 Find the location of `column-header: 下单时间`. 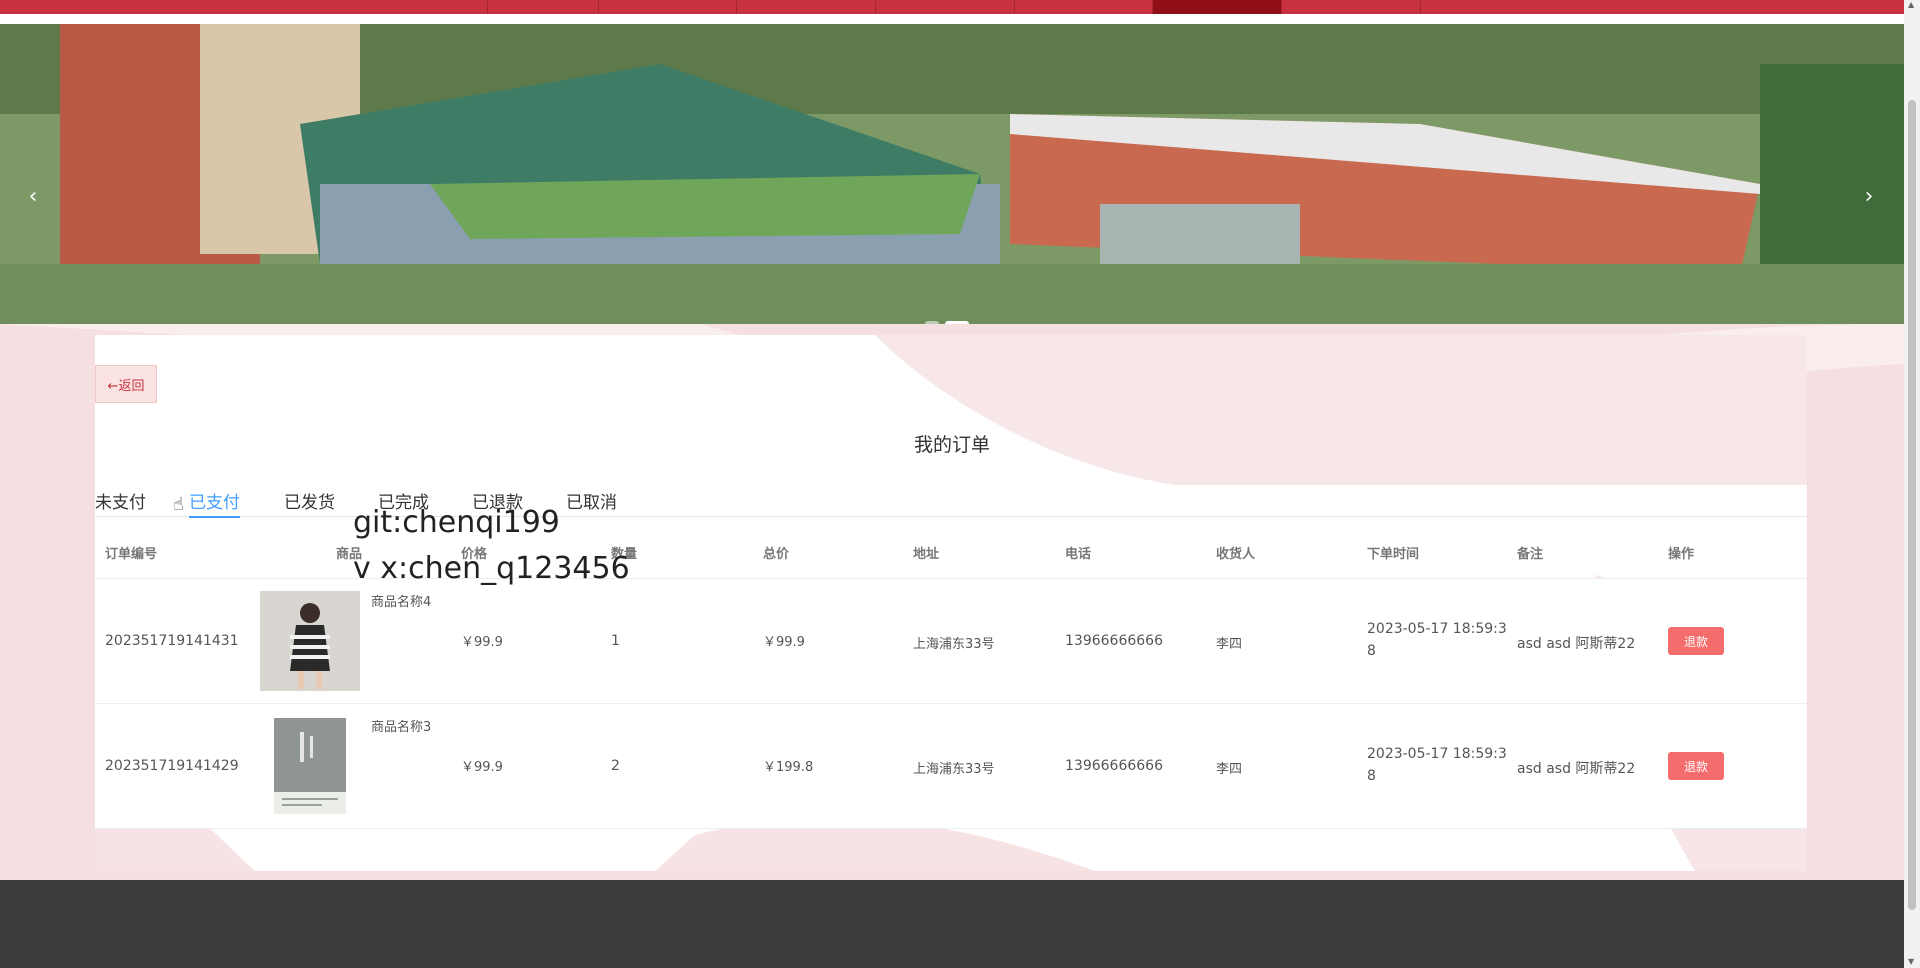

column-header: 下单时间 is located at coordinates (1393, 554).